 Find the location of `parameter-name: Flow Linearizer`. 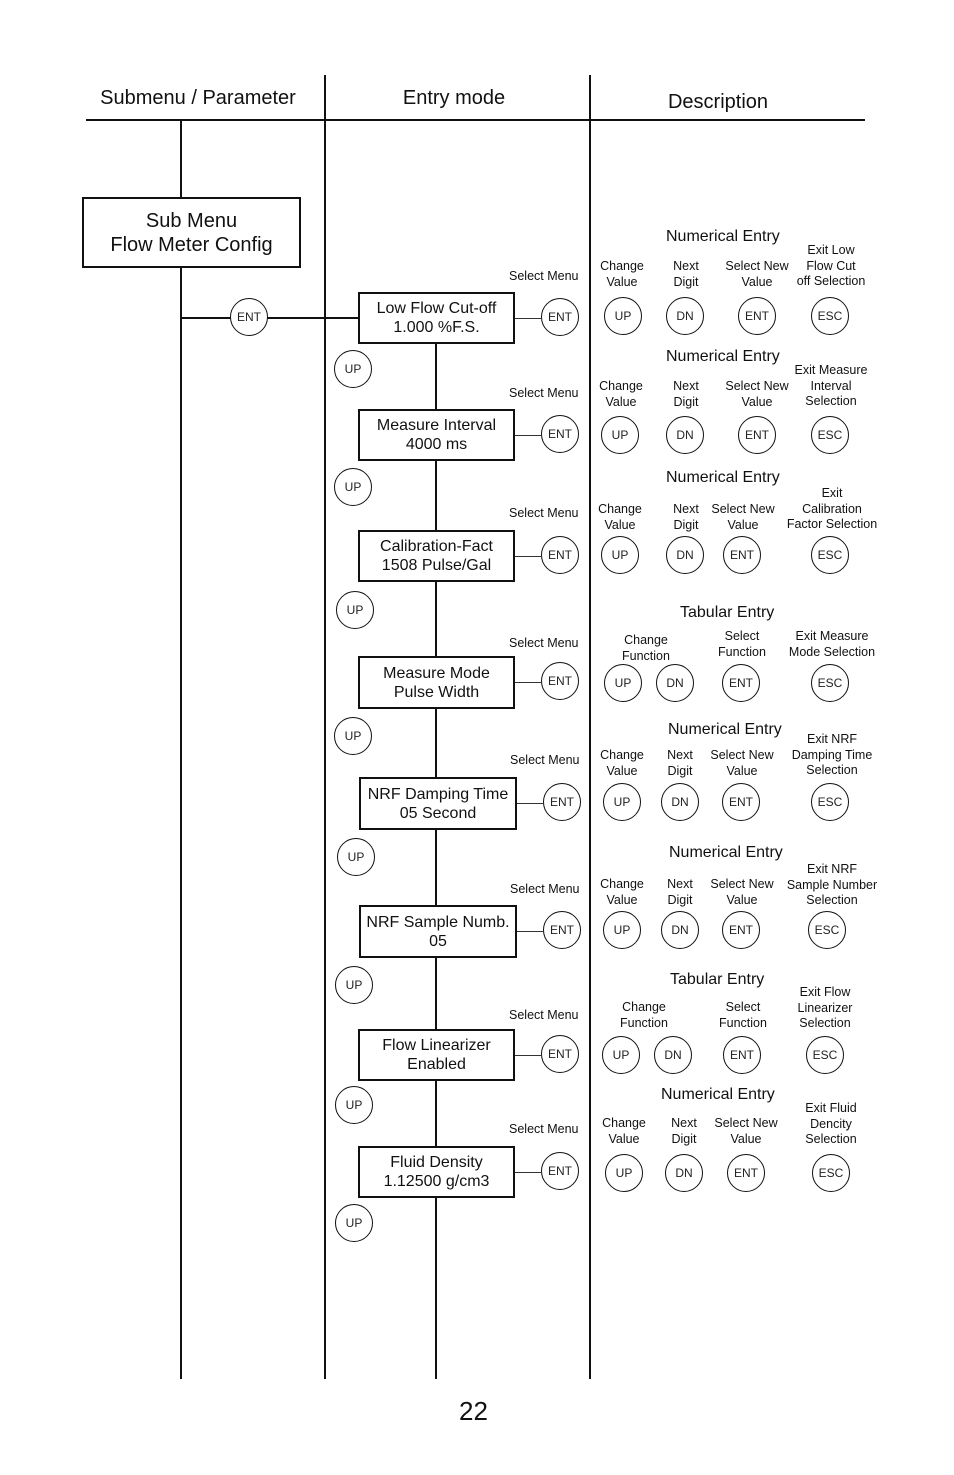

parameter-name: Flow Linearizer is located at coordinates (436, 1045).